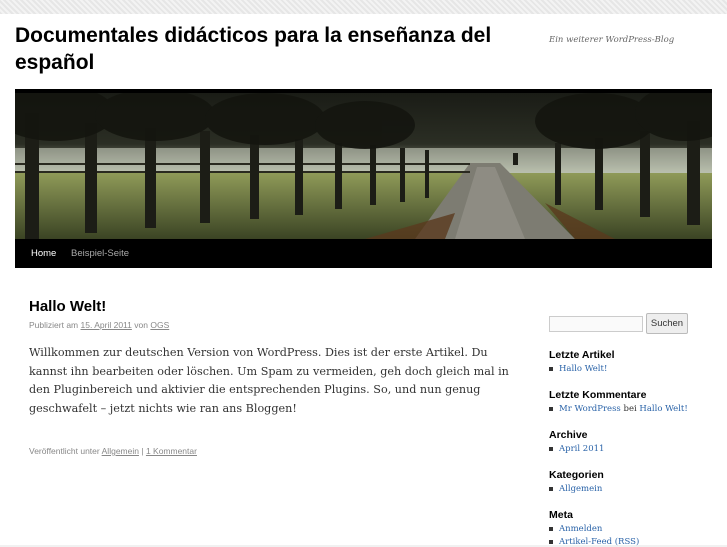 This screenshot has height=547, width=727. I want to click on widget-title-recent-posts: Letzte Artikel, so click(582, 355).